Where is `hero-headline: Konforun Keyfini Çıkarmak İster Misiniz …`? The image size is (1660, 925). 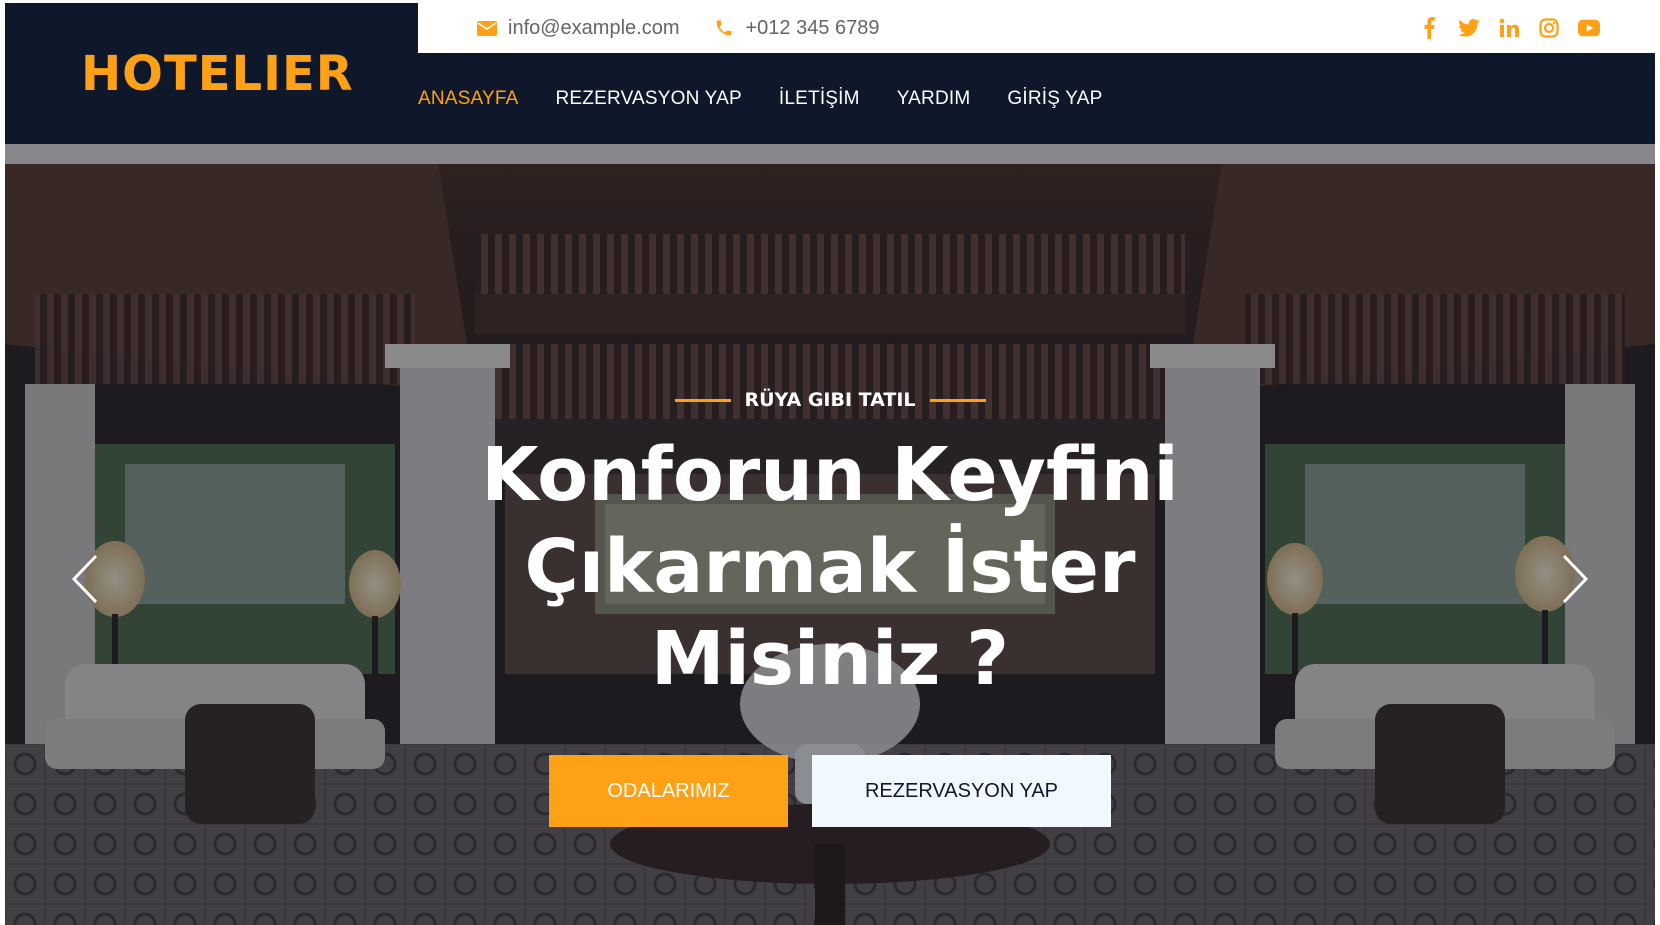
hero-headline: Konforun Keyfini Çıkarmak İster Misiniz … is located at coordinates (830, 567).